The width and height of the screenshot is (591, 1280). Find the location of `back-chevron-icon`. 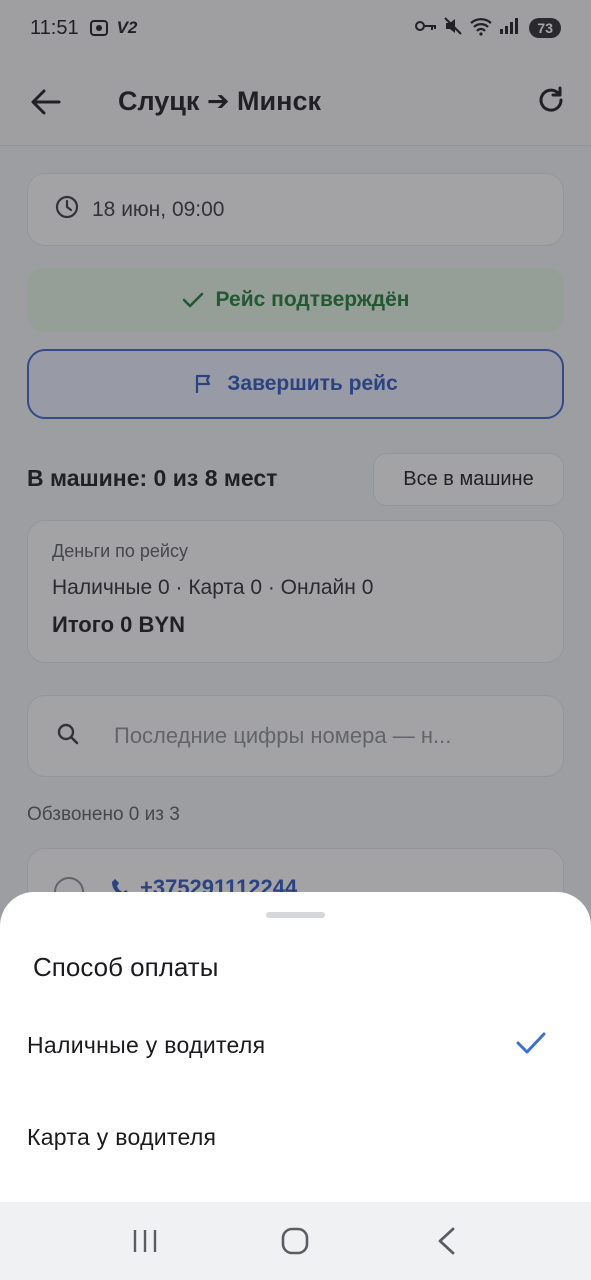

back-chevron-icon is located at coordinates (446, 1241).